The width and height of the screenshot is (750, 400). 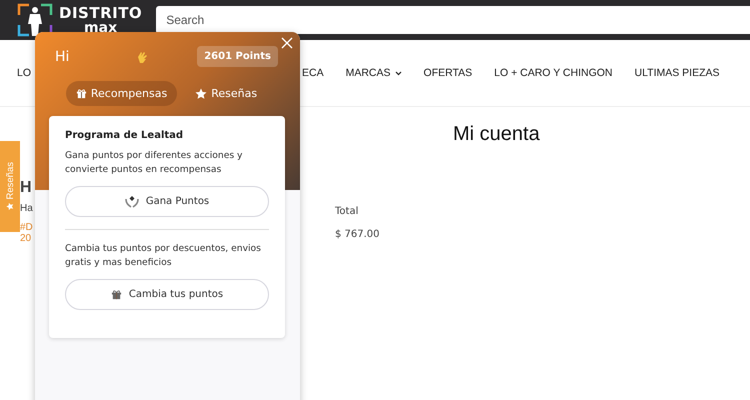 What do you see at coordinates (313, 73) in the screenshot?
I see `nav-link: ECA` at bounding box center [313, 73].